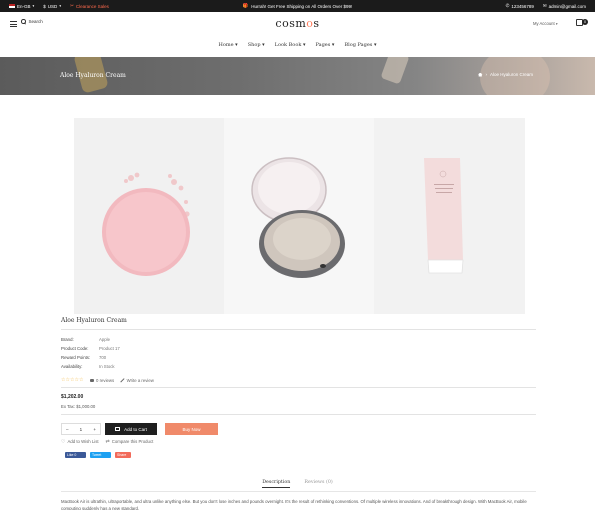 This screenshot has width=595, height=510. I want to click on social-share: Like 0 Tweet Share, so click(98, 455).